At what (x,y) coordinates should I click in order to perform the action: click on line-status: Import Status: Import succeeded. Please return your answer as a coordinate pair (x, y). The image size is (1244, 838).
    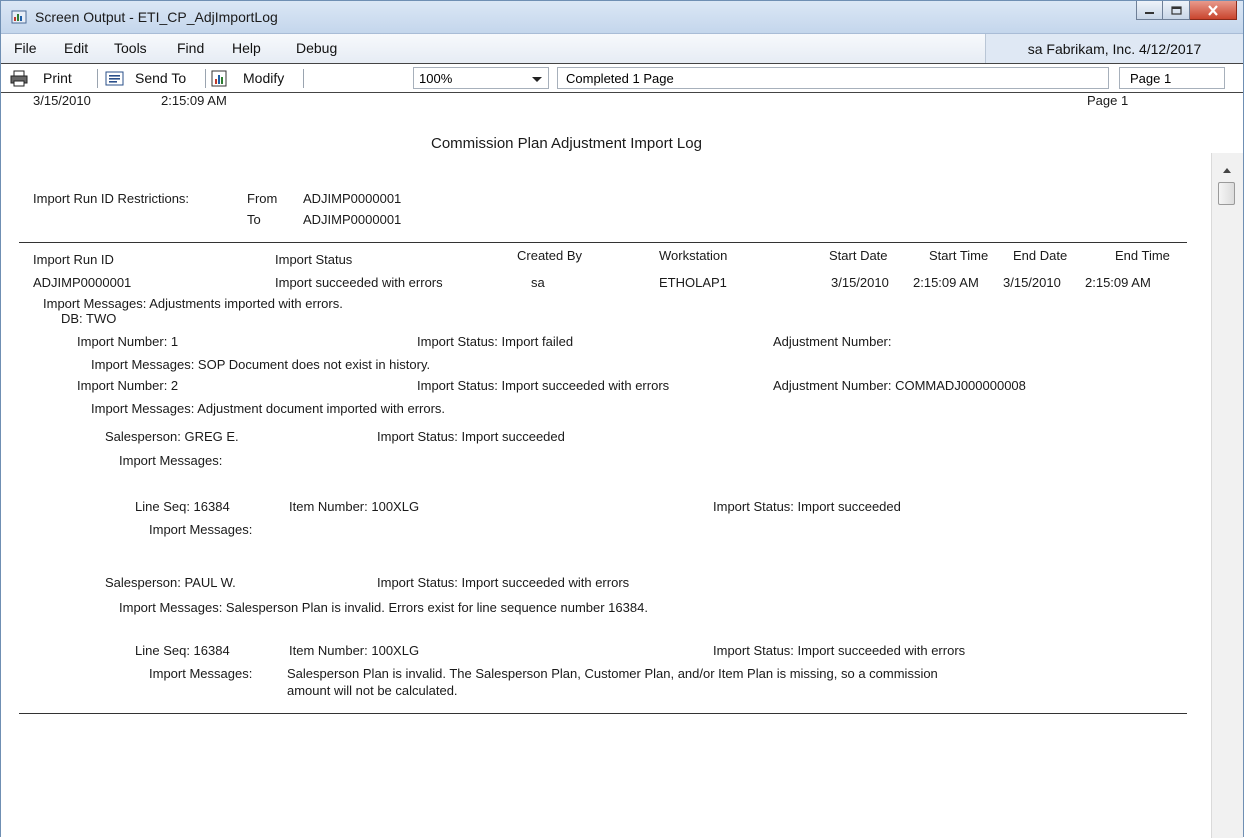
    Looking at the image, I should click on (807, 506).